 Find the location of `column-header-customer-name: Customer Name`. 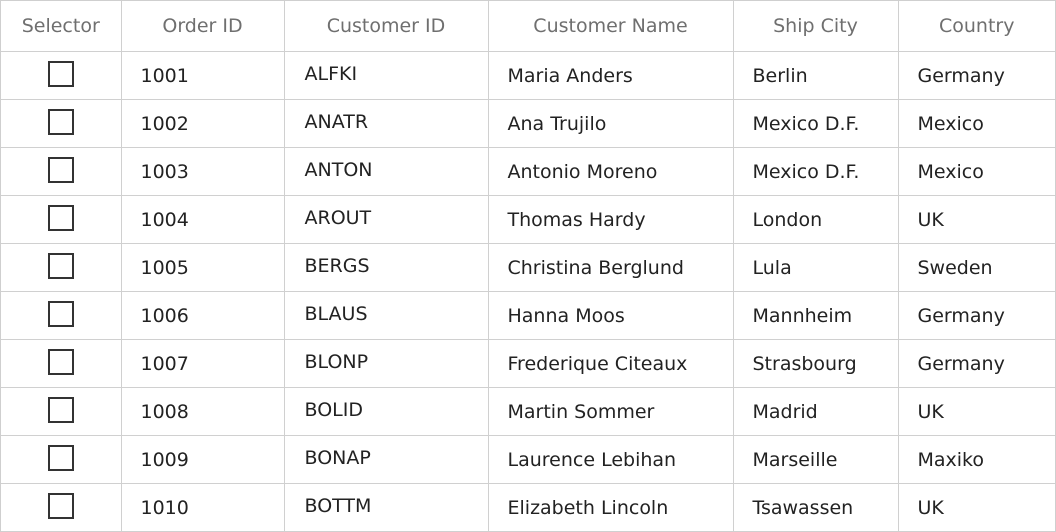

column-header-customer-name: Customer Name is located at coordinates (610, 26).